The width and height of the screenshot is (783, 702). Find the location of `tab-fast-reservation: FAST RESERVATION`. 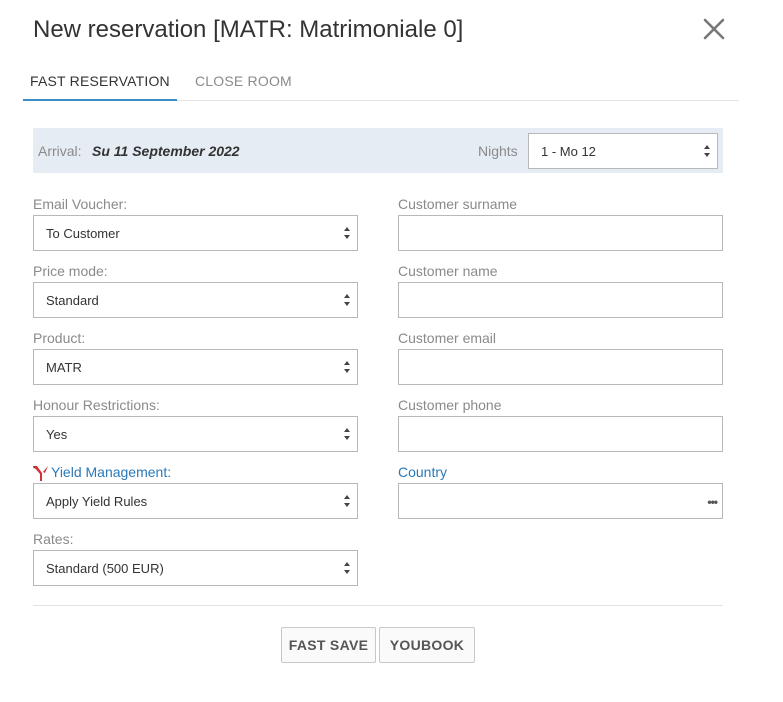

tab-fast-reservation: FAST RESERVATION is located at coordinates (100, 82).